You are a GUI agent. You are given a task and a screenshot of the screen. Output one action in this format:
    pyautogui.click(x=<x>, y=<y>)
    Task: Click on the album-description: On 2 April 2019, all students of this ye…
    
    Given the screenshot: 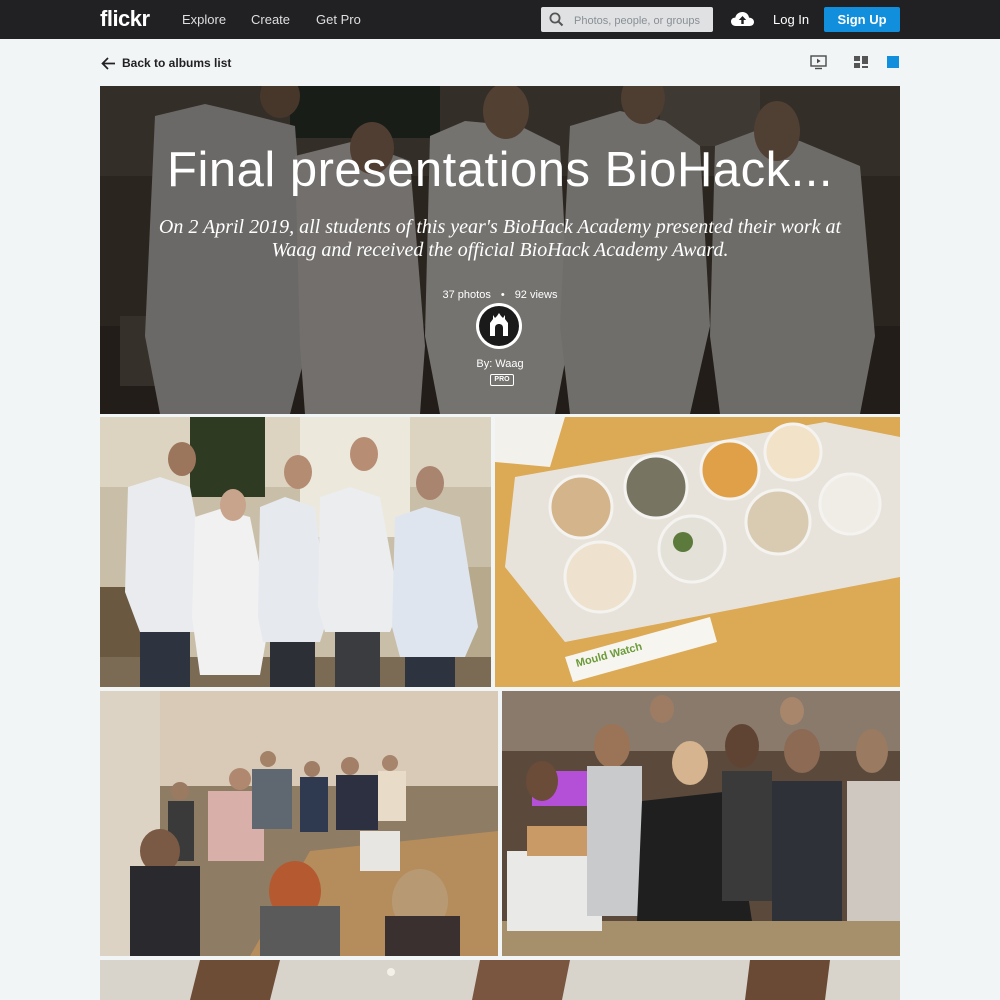 What is the action you would take?
    pyautogui.click(x=500, y=238)
    